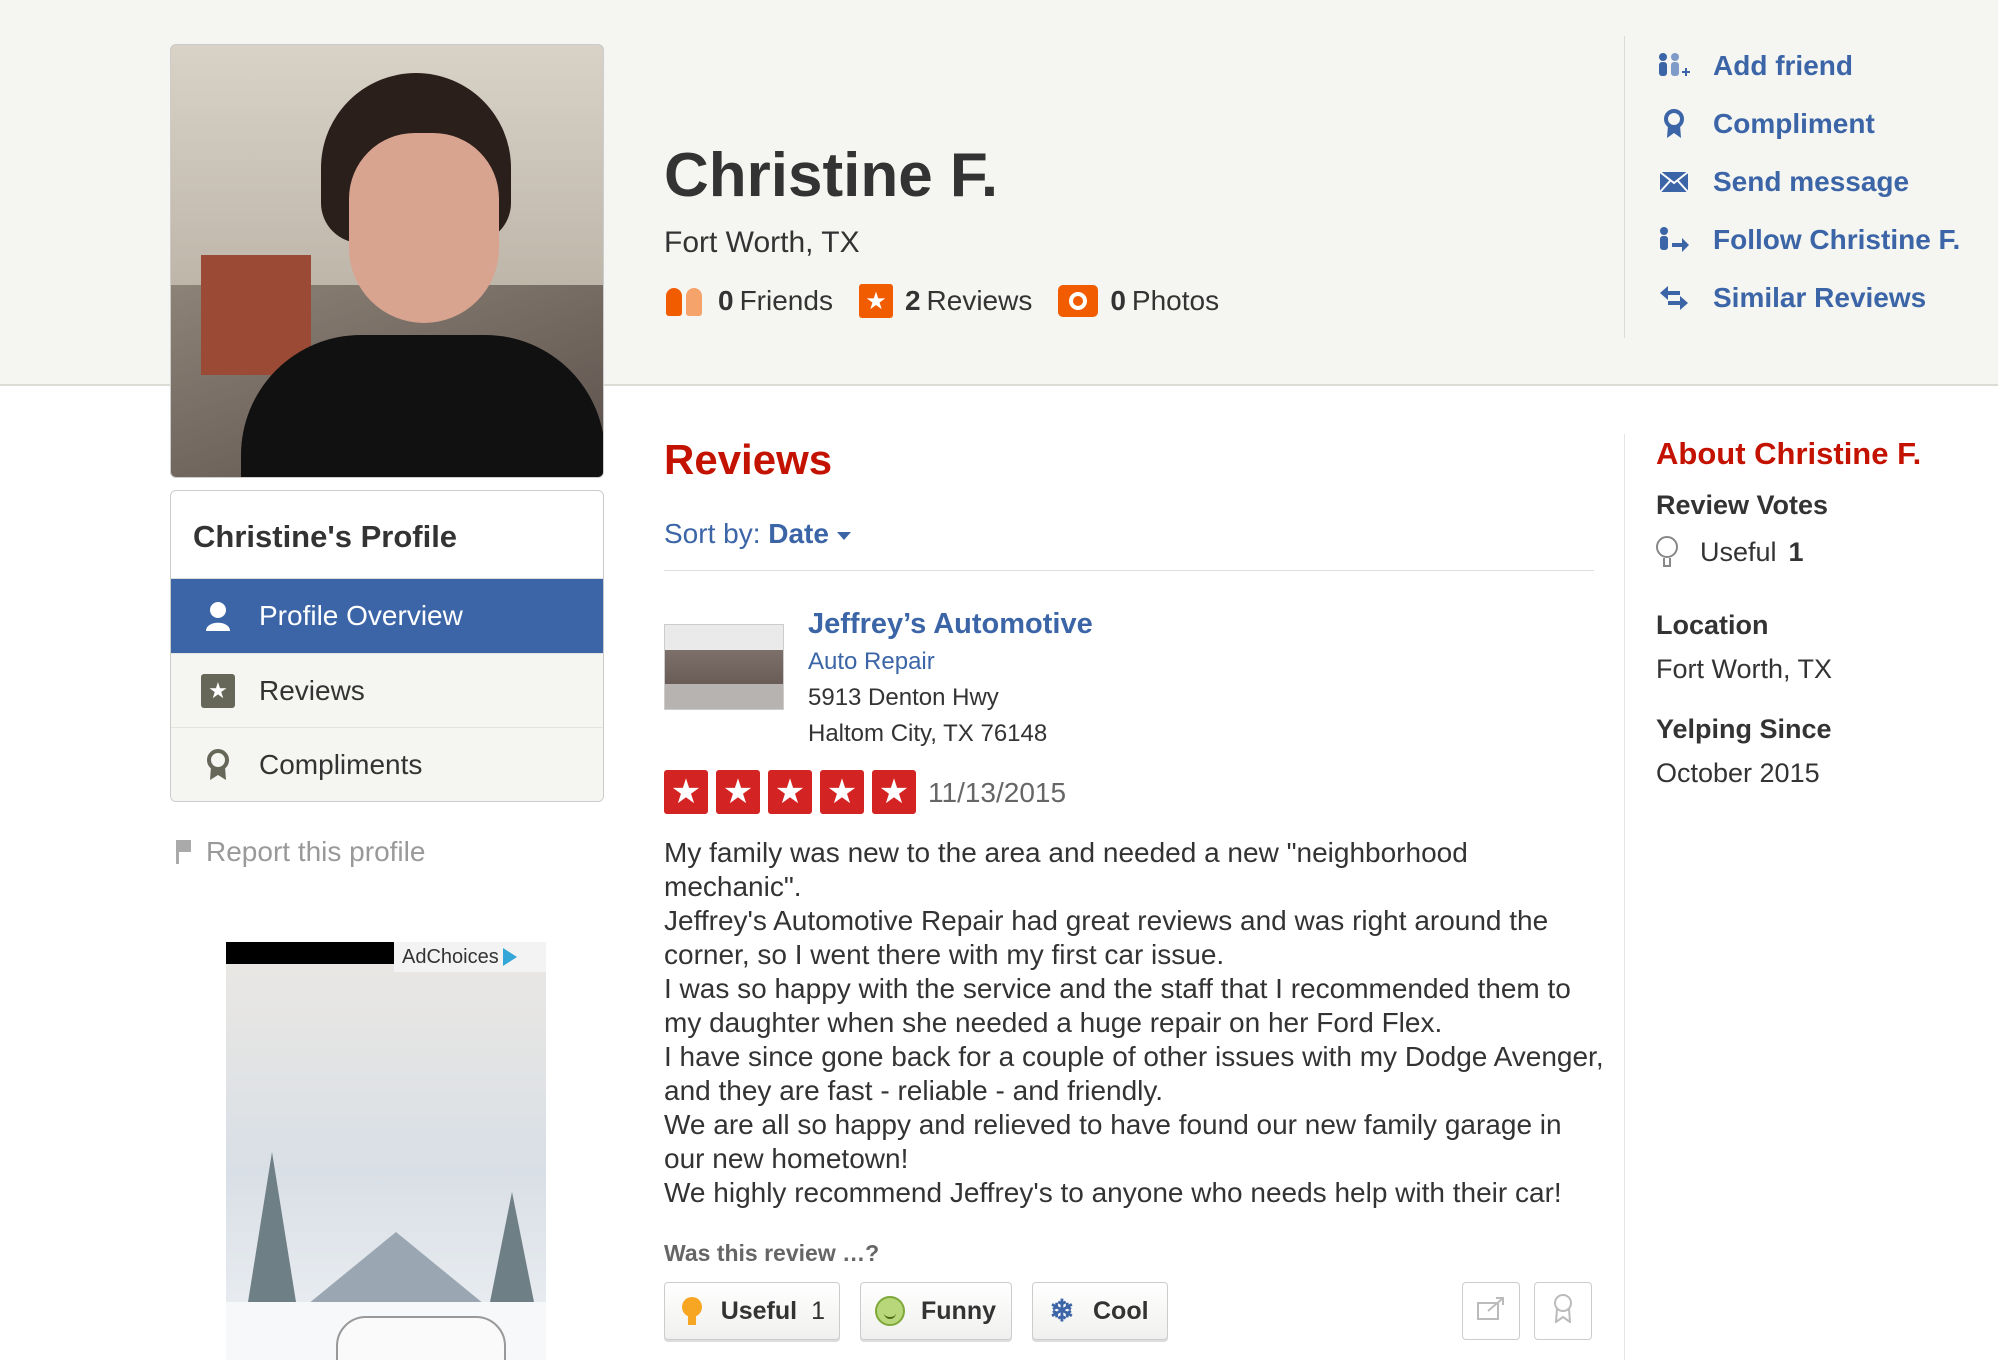 The image size is (1998, 1360). What do you see at coordinates (272, 1227) in the screenshot?
I see `ad-tree` at bounding box center [272, 1227].